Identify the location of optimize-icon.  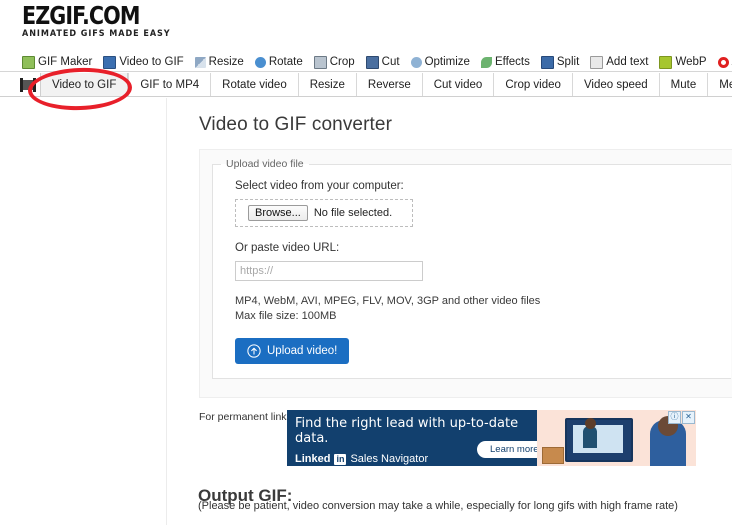
(416, 62).